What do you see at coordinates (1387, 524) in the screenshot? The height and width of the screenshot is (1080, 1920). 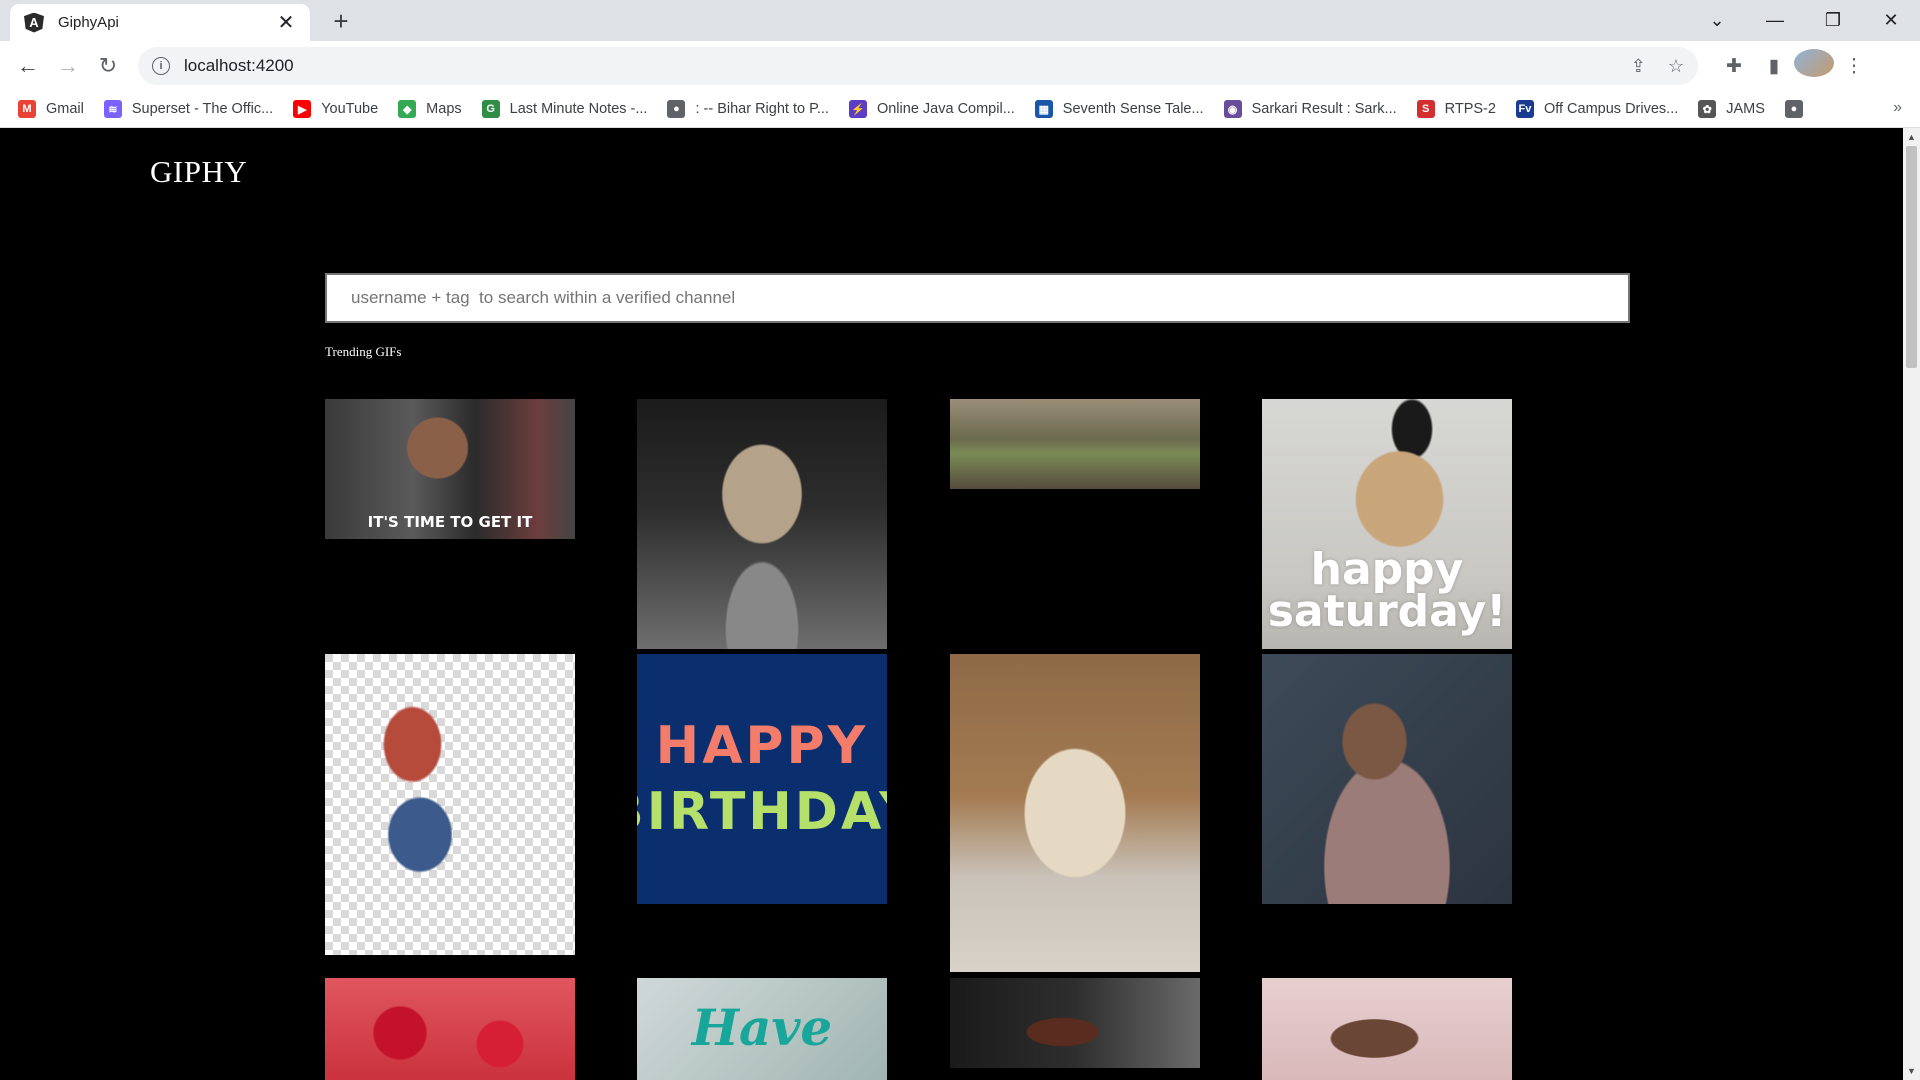 I see `gif-pug-happy-saturday: happy saturday!` at bounding box center [1387, 524].